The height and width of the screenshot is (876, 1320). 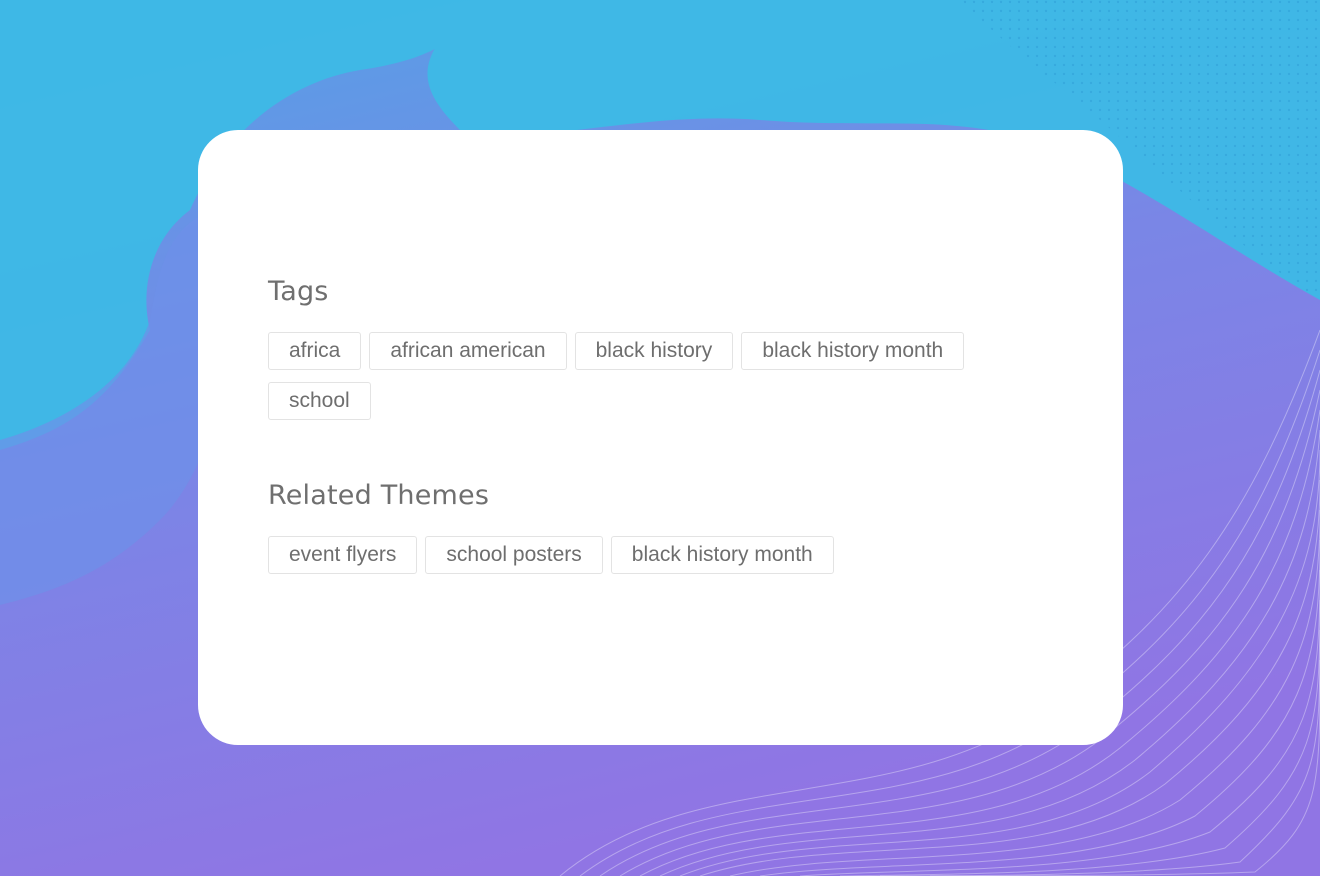 I want to click on tag-africa: africa, so click(x=315, y=351).